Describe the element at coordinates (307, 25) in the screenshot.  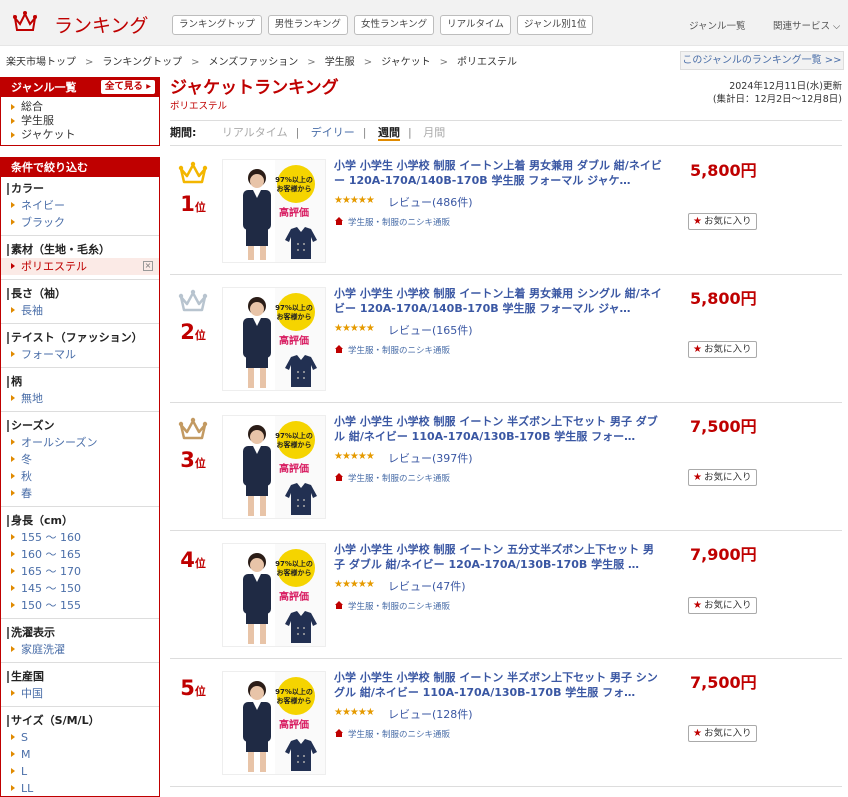
I see `nav-male-ranking: 男性ランキング` at that location.